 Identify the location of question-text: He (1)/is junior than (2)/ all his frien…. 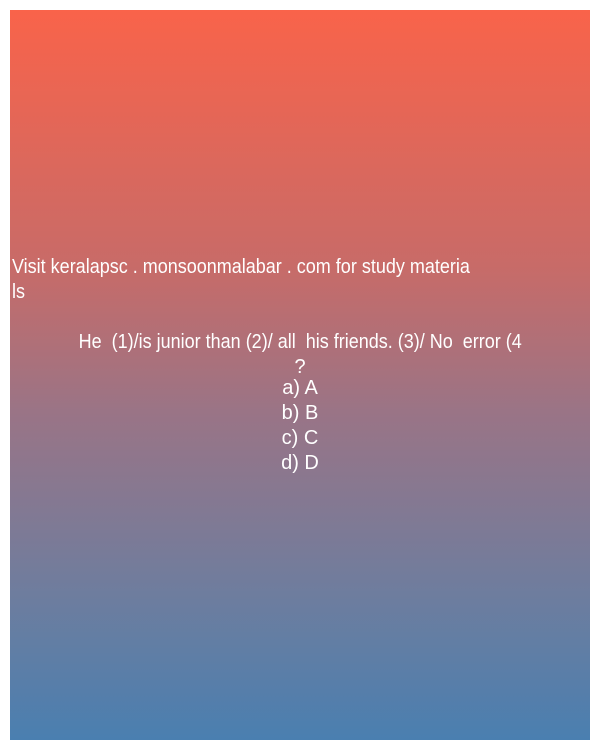
(300, 342).